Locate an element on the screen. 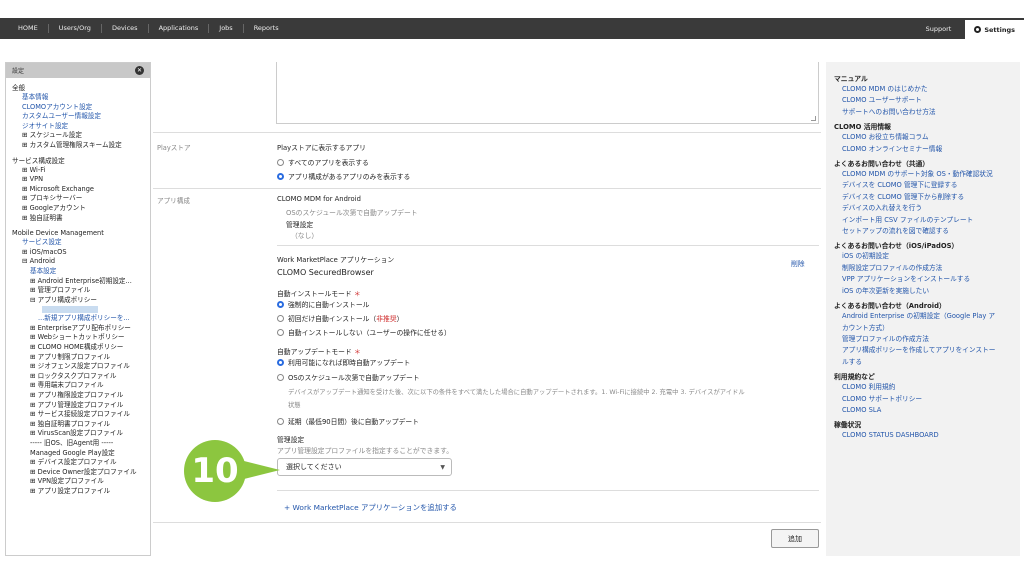 The image size is (1024, 576). radio-label-end: ） is located at coordinates (400, 319).